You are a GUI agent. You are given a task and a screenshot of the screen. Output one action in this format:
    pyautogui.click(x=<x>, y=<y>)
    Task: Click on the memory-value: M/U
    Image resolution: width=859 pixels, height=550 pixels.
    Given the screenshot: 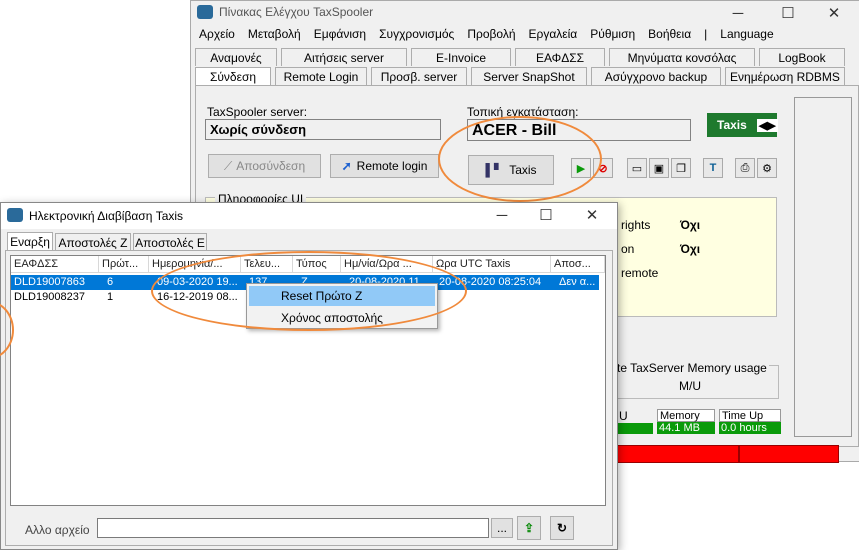 What is the action you would take?
    pyautogui.click(x=690, y=386)
    